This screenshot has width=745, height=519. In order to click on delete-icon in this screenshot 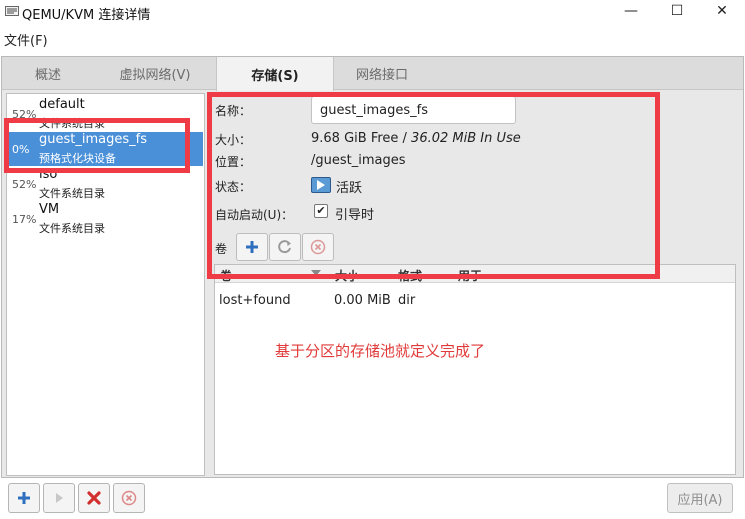, I will do `click(94, 498)`.